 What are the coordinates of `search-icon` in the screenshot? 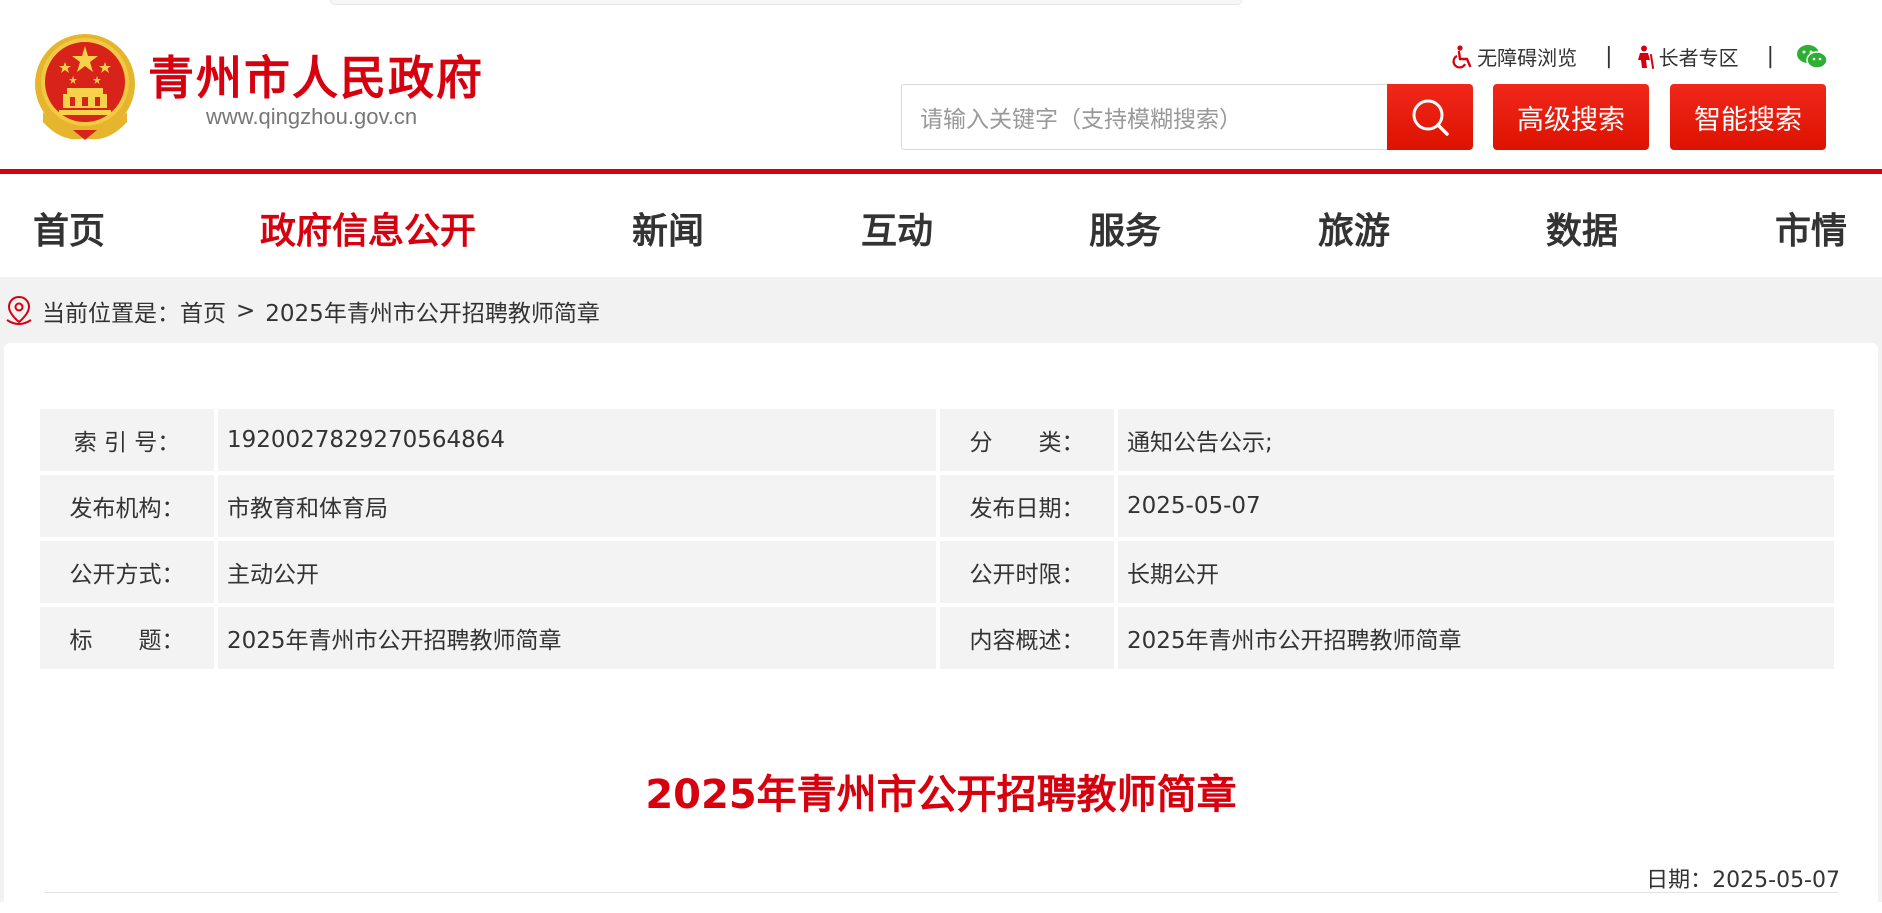 It's located at (1430, 117).